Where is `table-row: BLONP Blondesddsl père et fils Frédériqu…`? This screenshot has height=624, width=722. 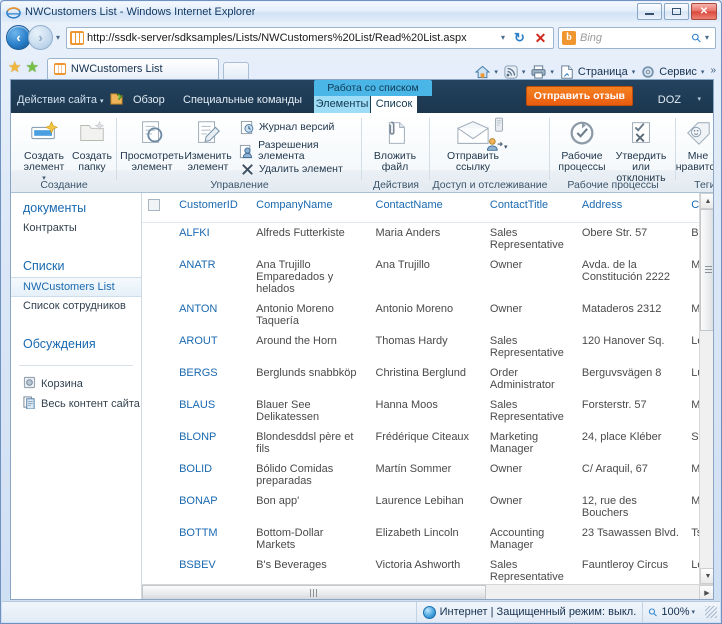
table-row: BLONP Blondesddsl père et fils Frédériqu… is located at coordinates (427, 443).